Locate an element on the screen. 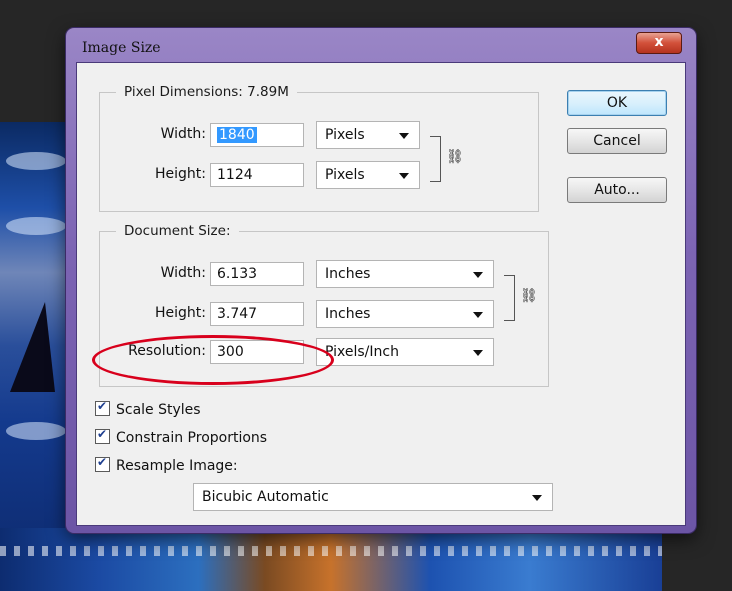 The image size is (732, 591). artwork-ropes is located at coordinates (331, 551).